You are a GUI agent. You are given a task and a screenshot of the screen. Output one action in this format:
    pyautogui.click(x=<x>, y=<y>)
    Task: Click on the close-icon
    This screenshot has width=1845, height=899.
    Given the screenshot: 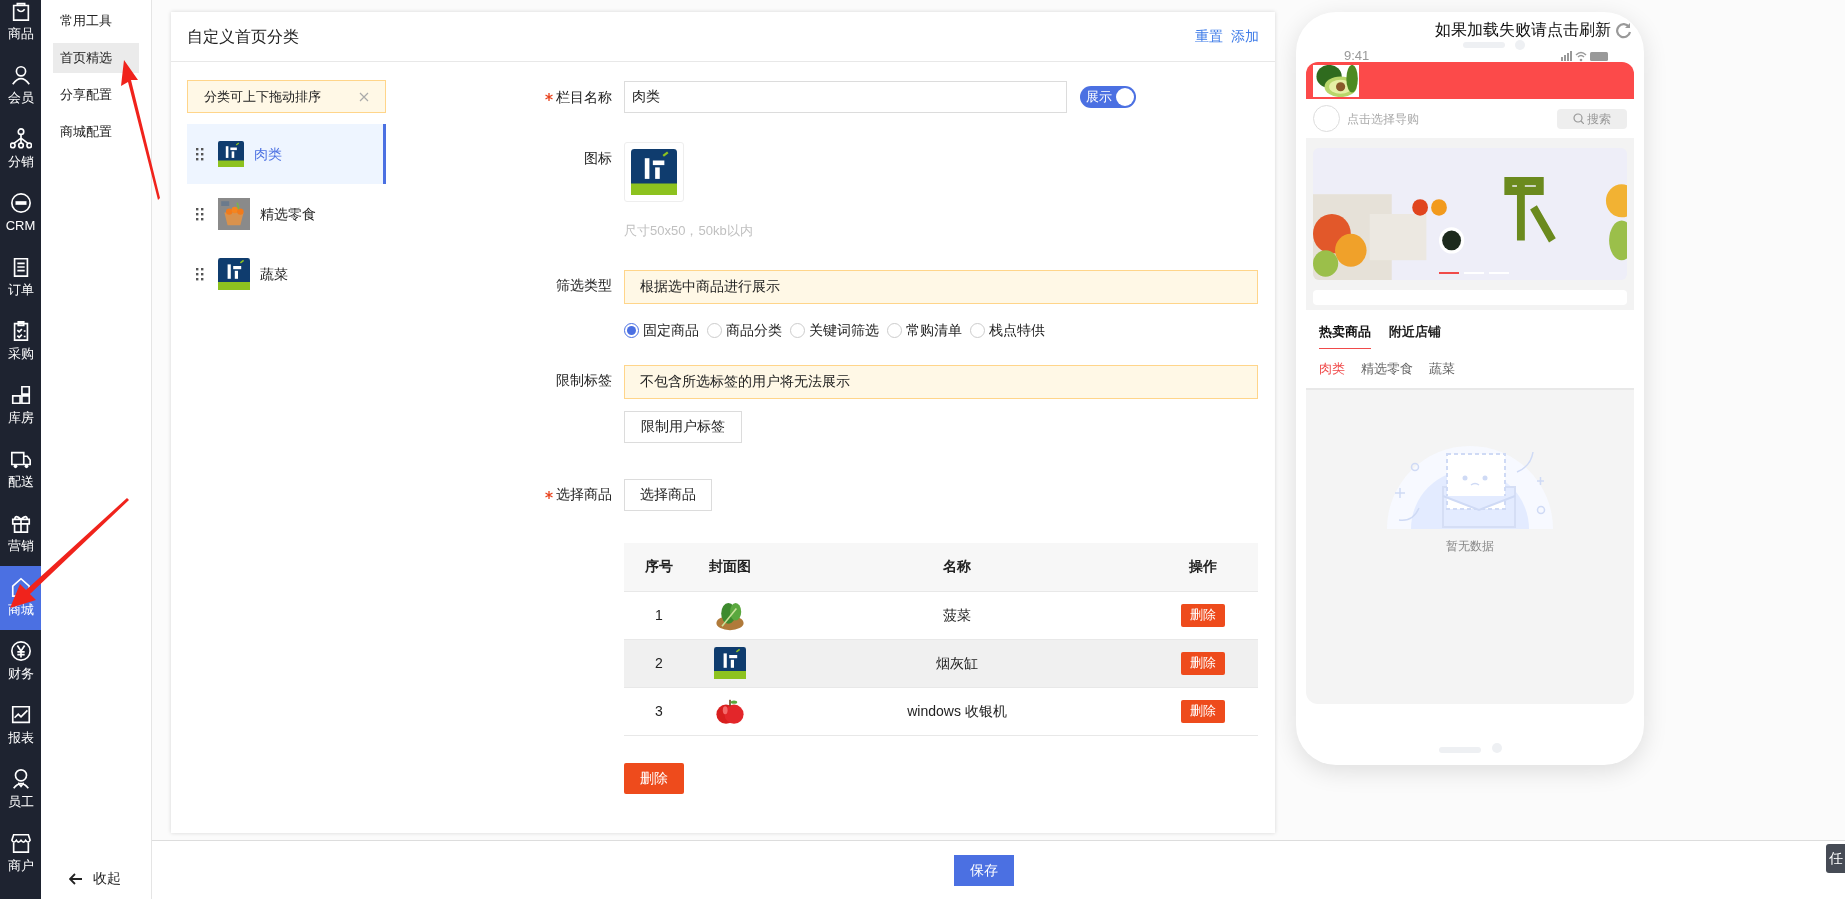 What is the action you would take?
    pyautogui.click(x=364, y=96)
    